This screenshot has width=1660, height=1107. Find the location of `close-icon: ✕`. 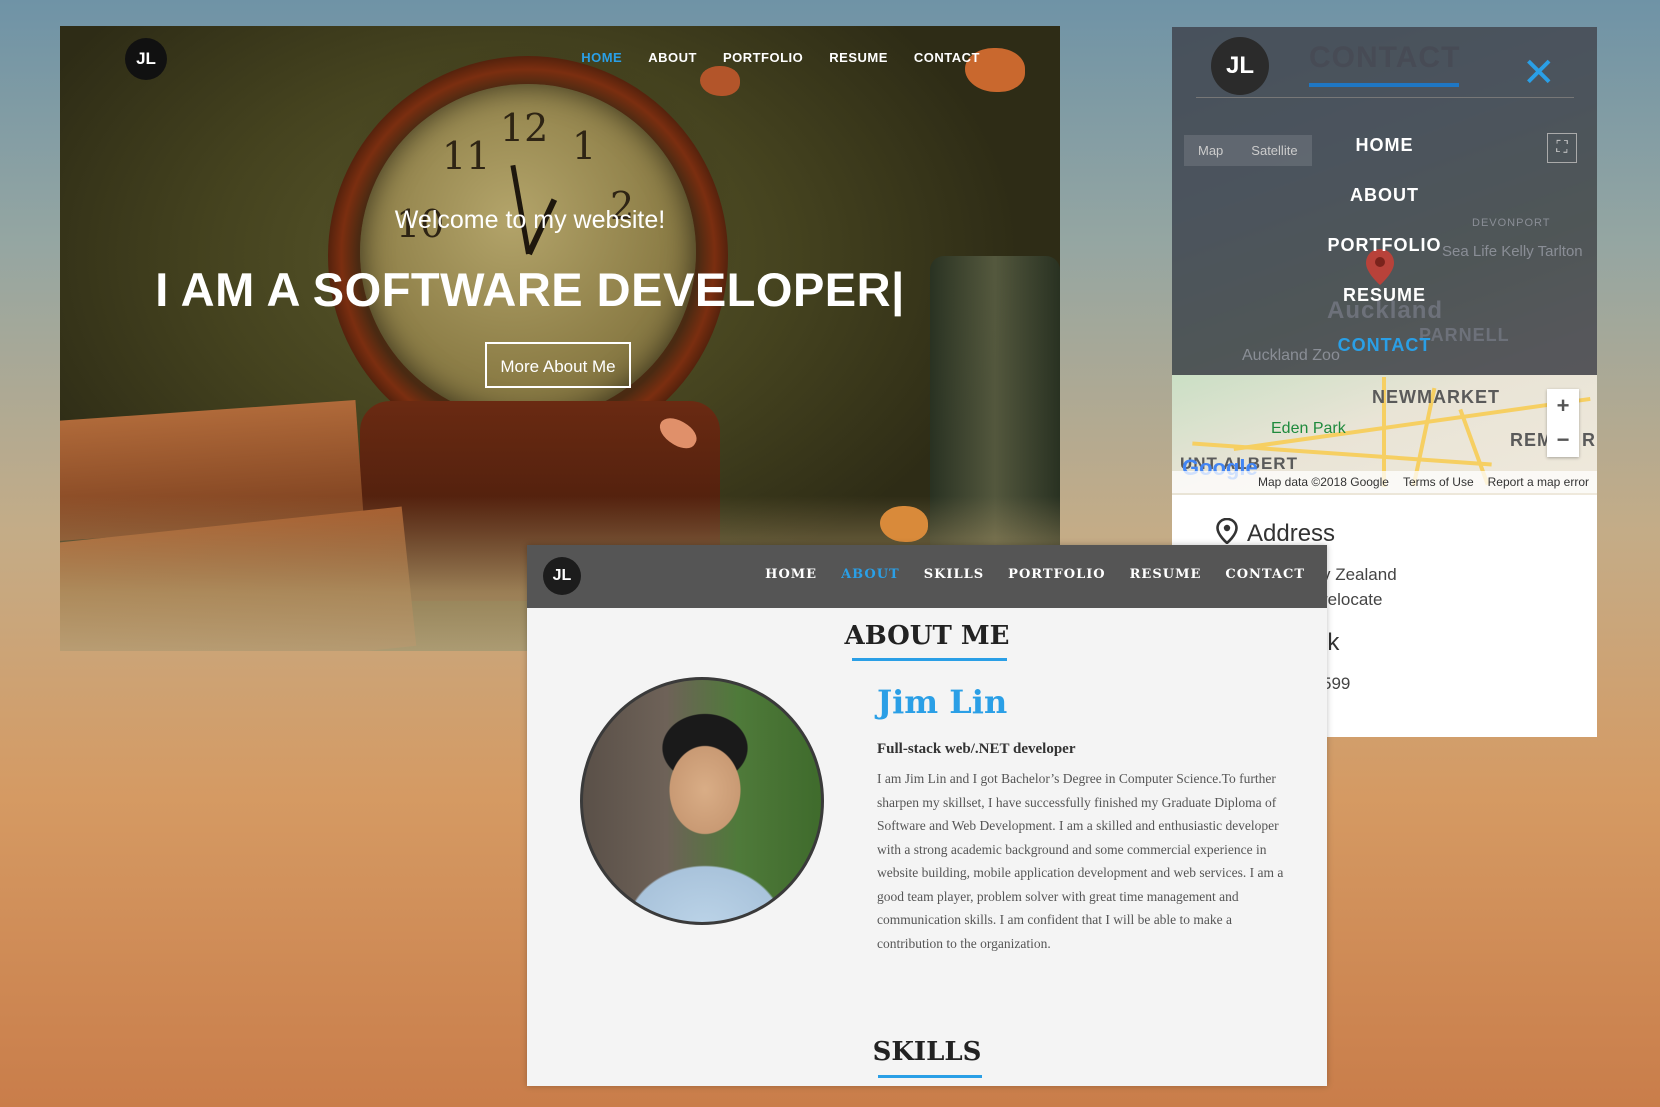

close-icon: ✕ is located at coordinates (1539, 73).